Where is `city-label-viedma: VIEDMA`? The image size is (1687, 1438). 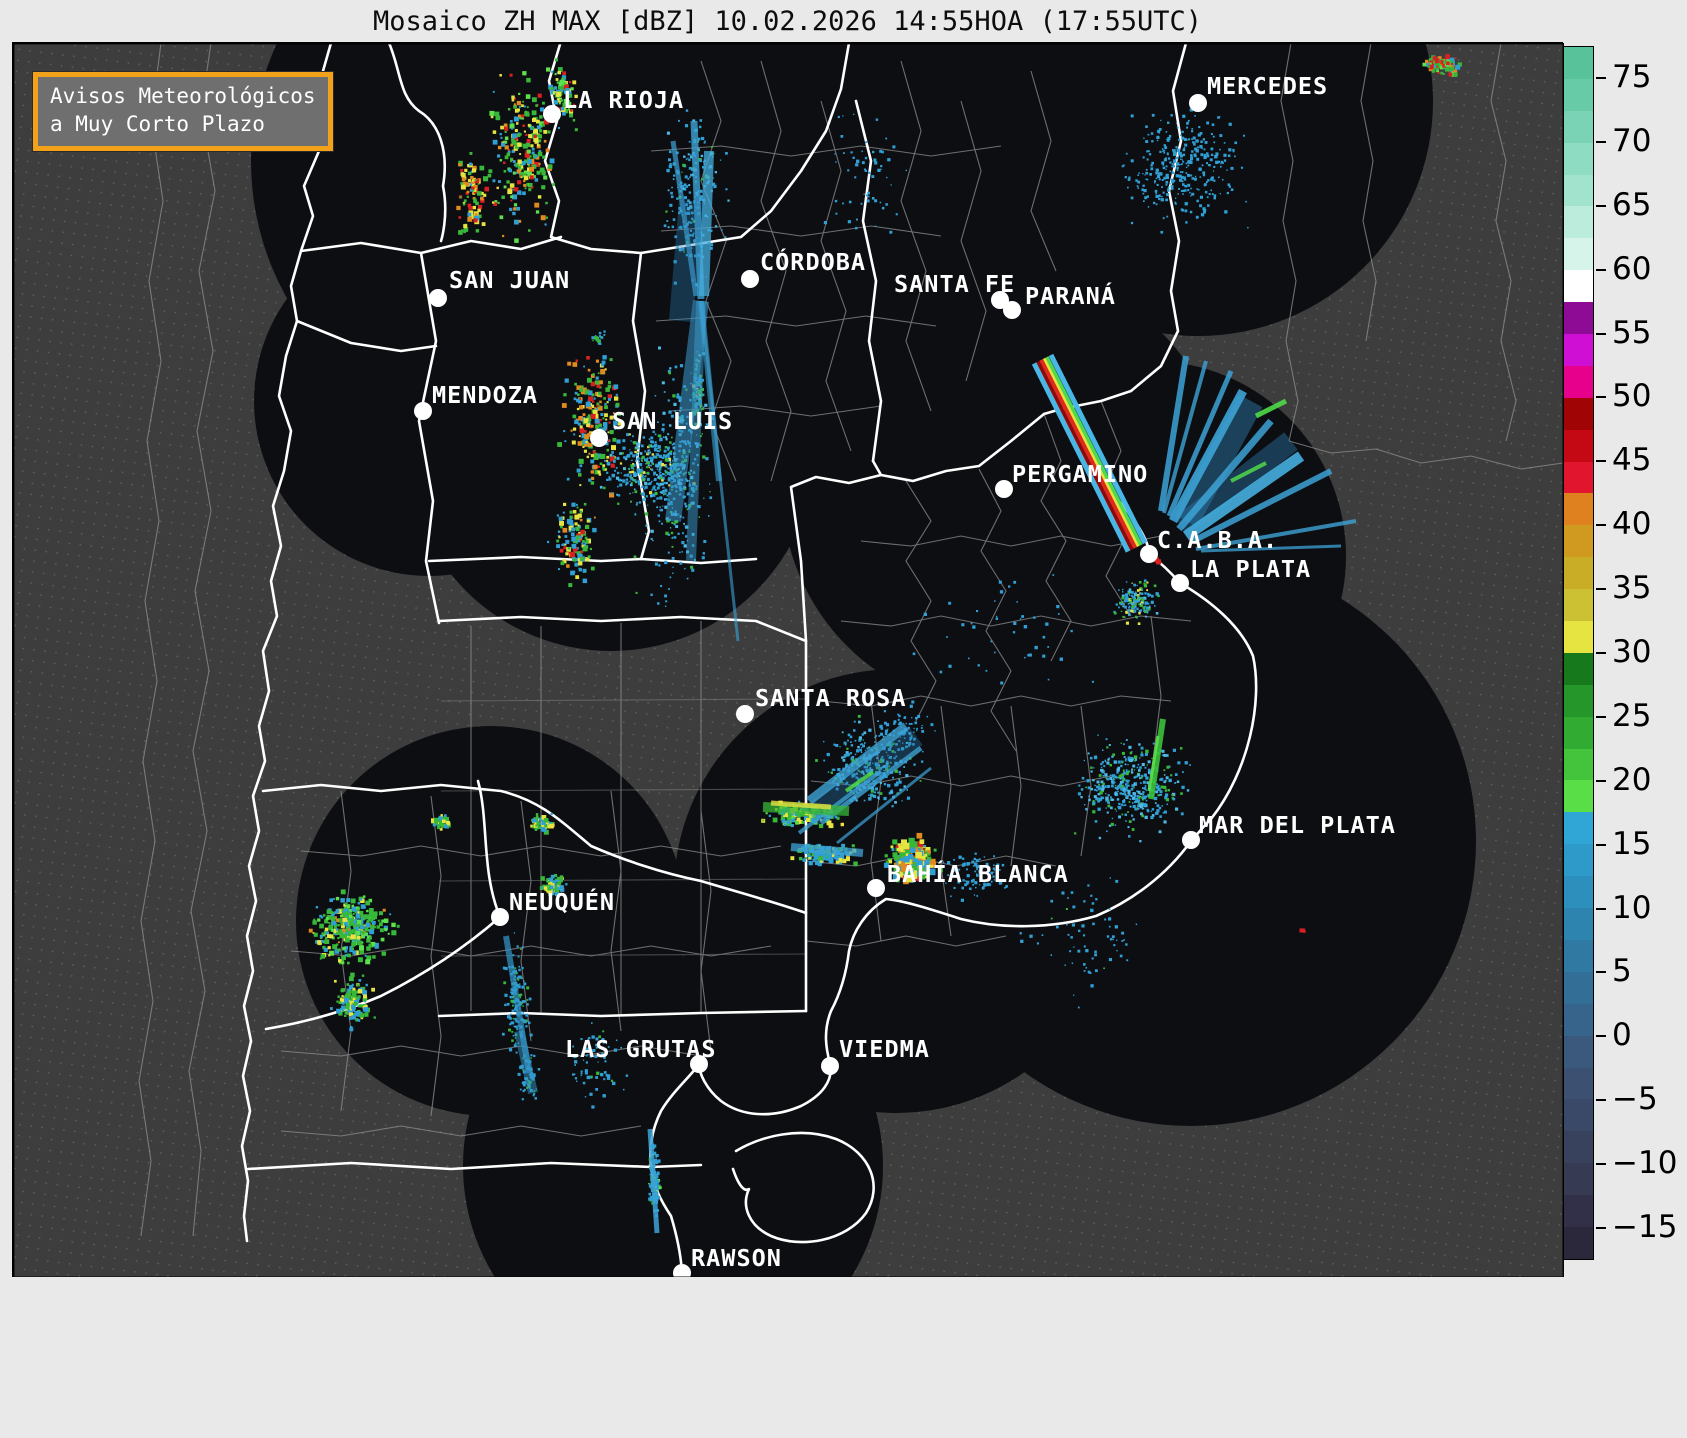
city-label-viedma: VIEDMA is located at coordinates (884, 1049).